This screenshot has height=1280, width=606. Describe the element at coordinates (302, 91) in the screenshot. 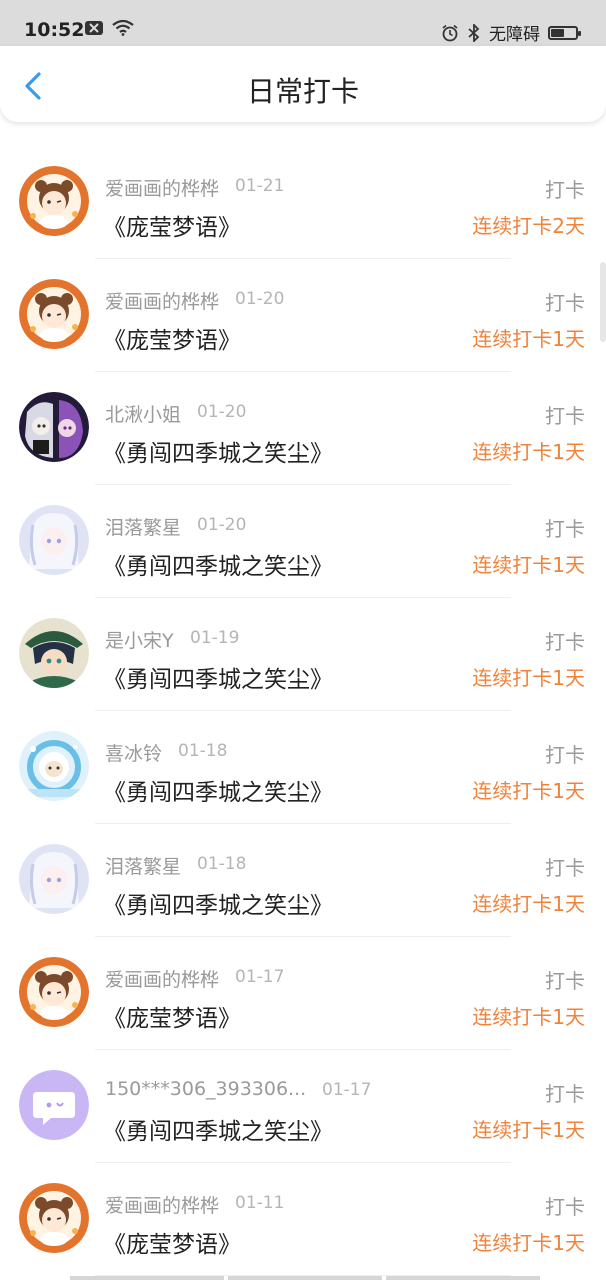

I see `page-title: 日常打卡` at that location.